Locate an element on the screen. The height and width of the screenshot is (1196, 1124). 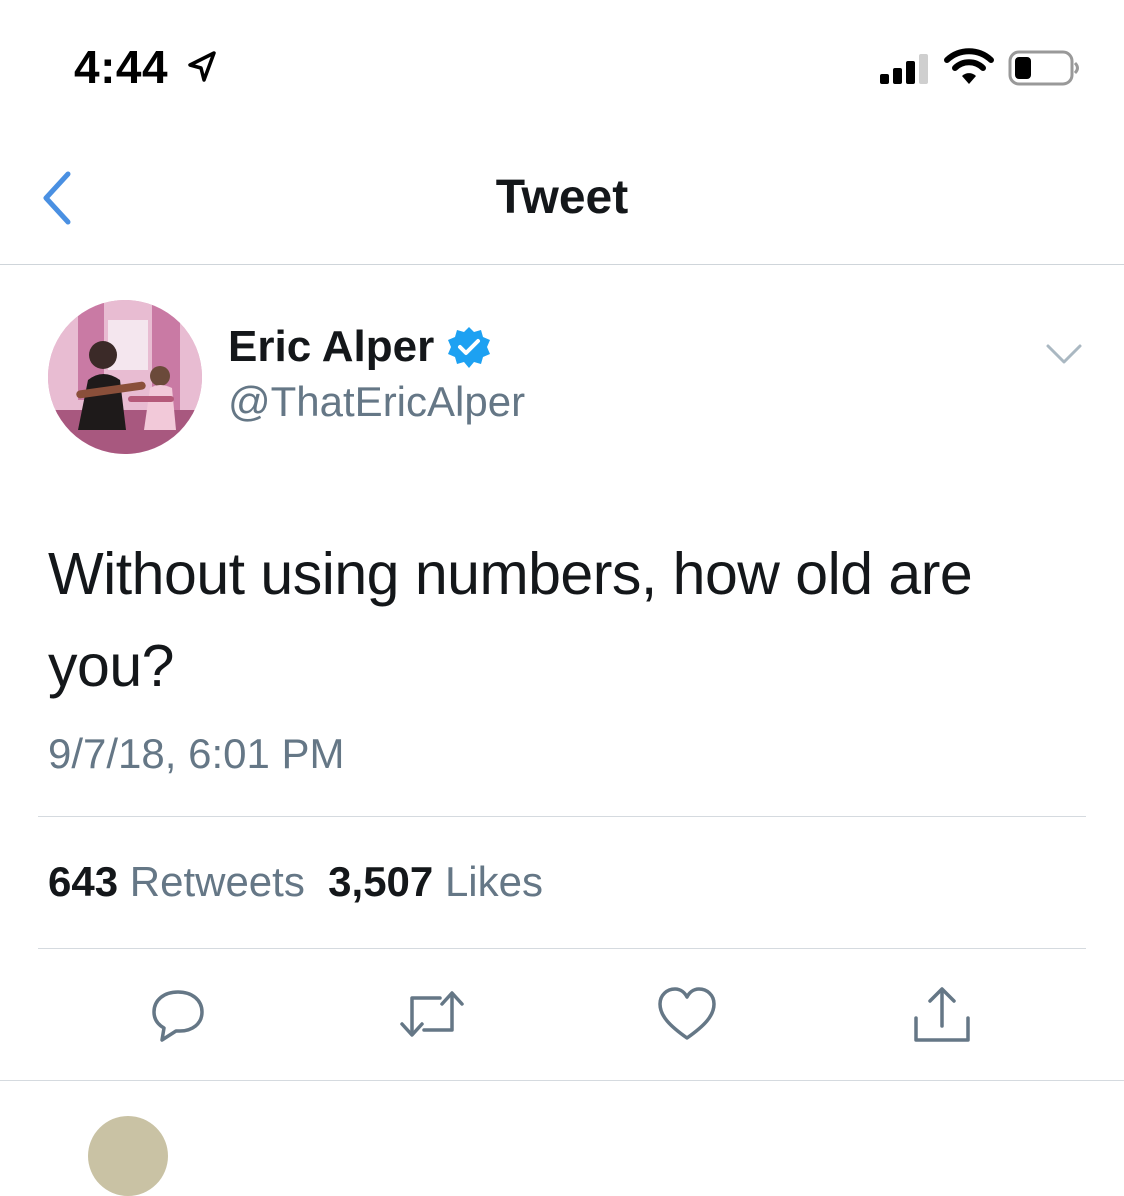
author-handle: @ThatEricAlper is located at coordinates (376, 402).